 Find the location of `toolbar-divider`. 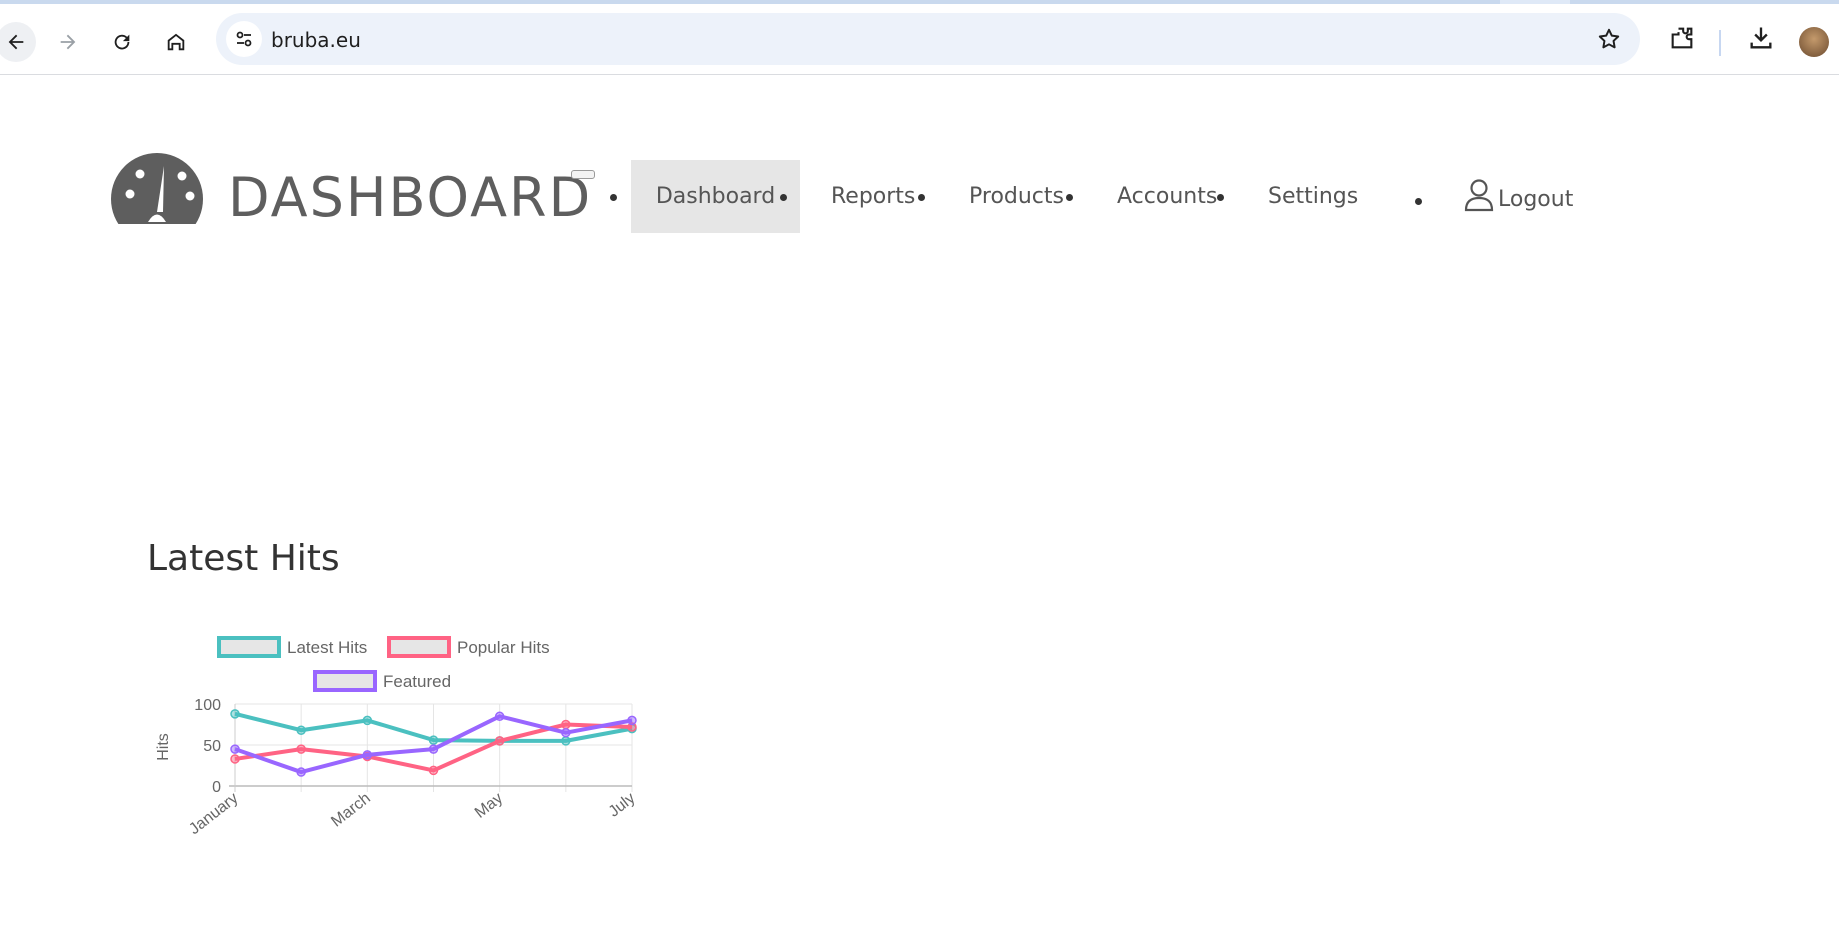

toolbar-divider is located at coordinates (1720, 43).